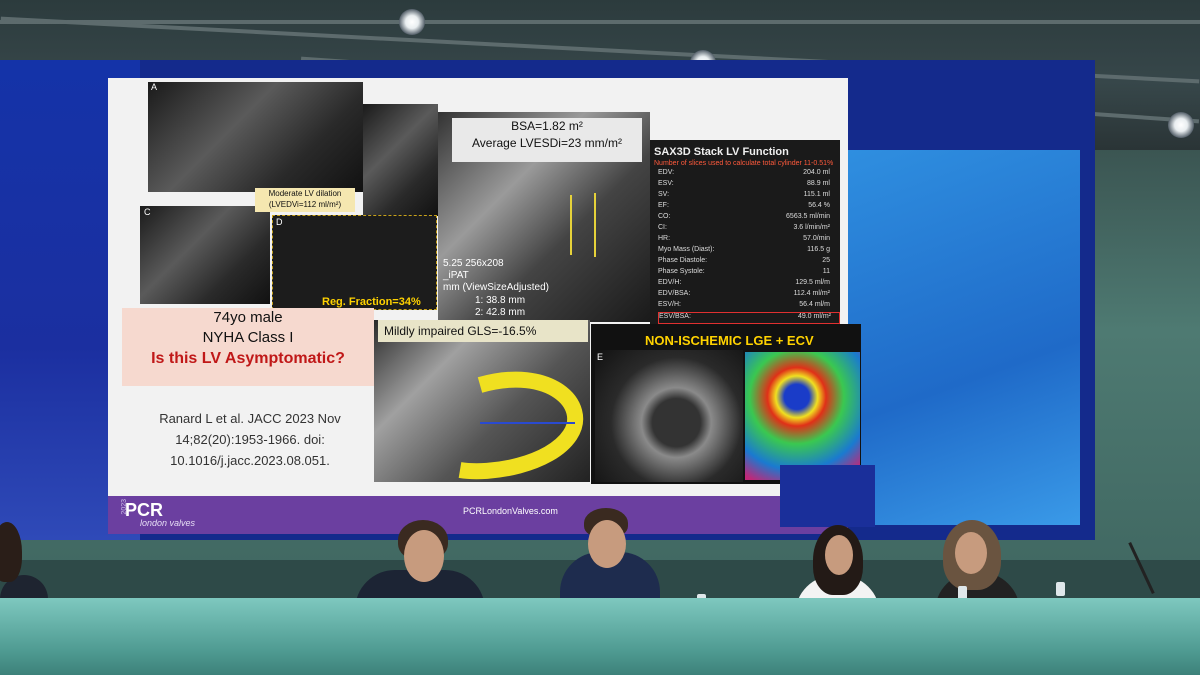 The height and width of the screenshot is (675, 1200). I want to click on sax-row-value: 25, so click(826, 260).